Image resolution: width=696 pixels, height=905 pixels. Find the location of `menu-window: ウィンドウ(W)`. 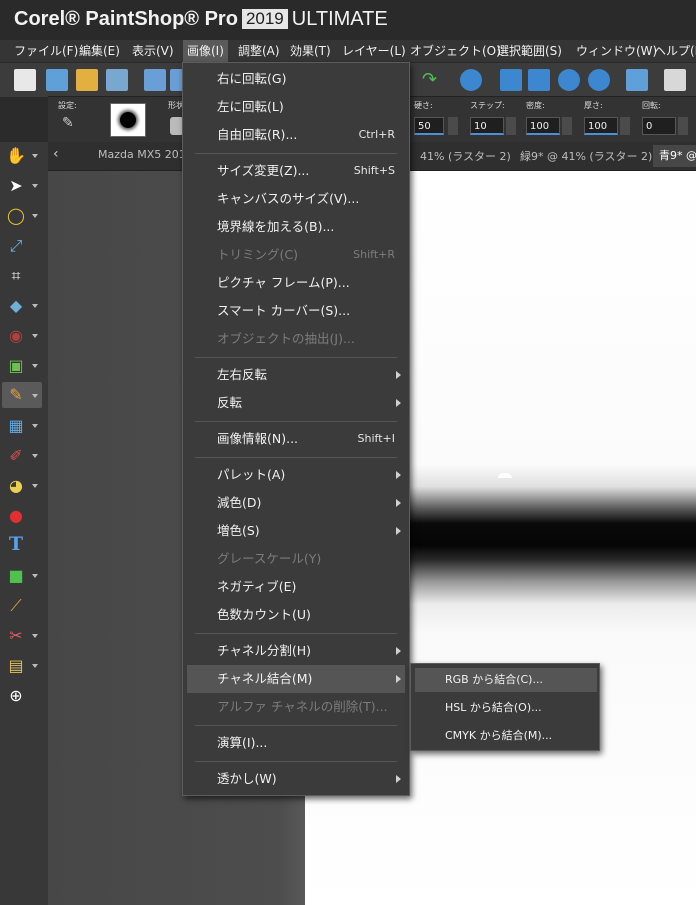

menu-window: ウィンドウ(W) is located at coordinates (616, 51).